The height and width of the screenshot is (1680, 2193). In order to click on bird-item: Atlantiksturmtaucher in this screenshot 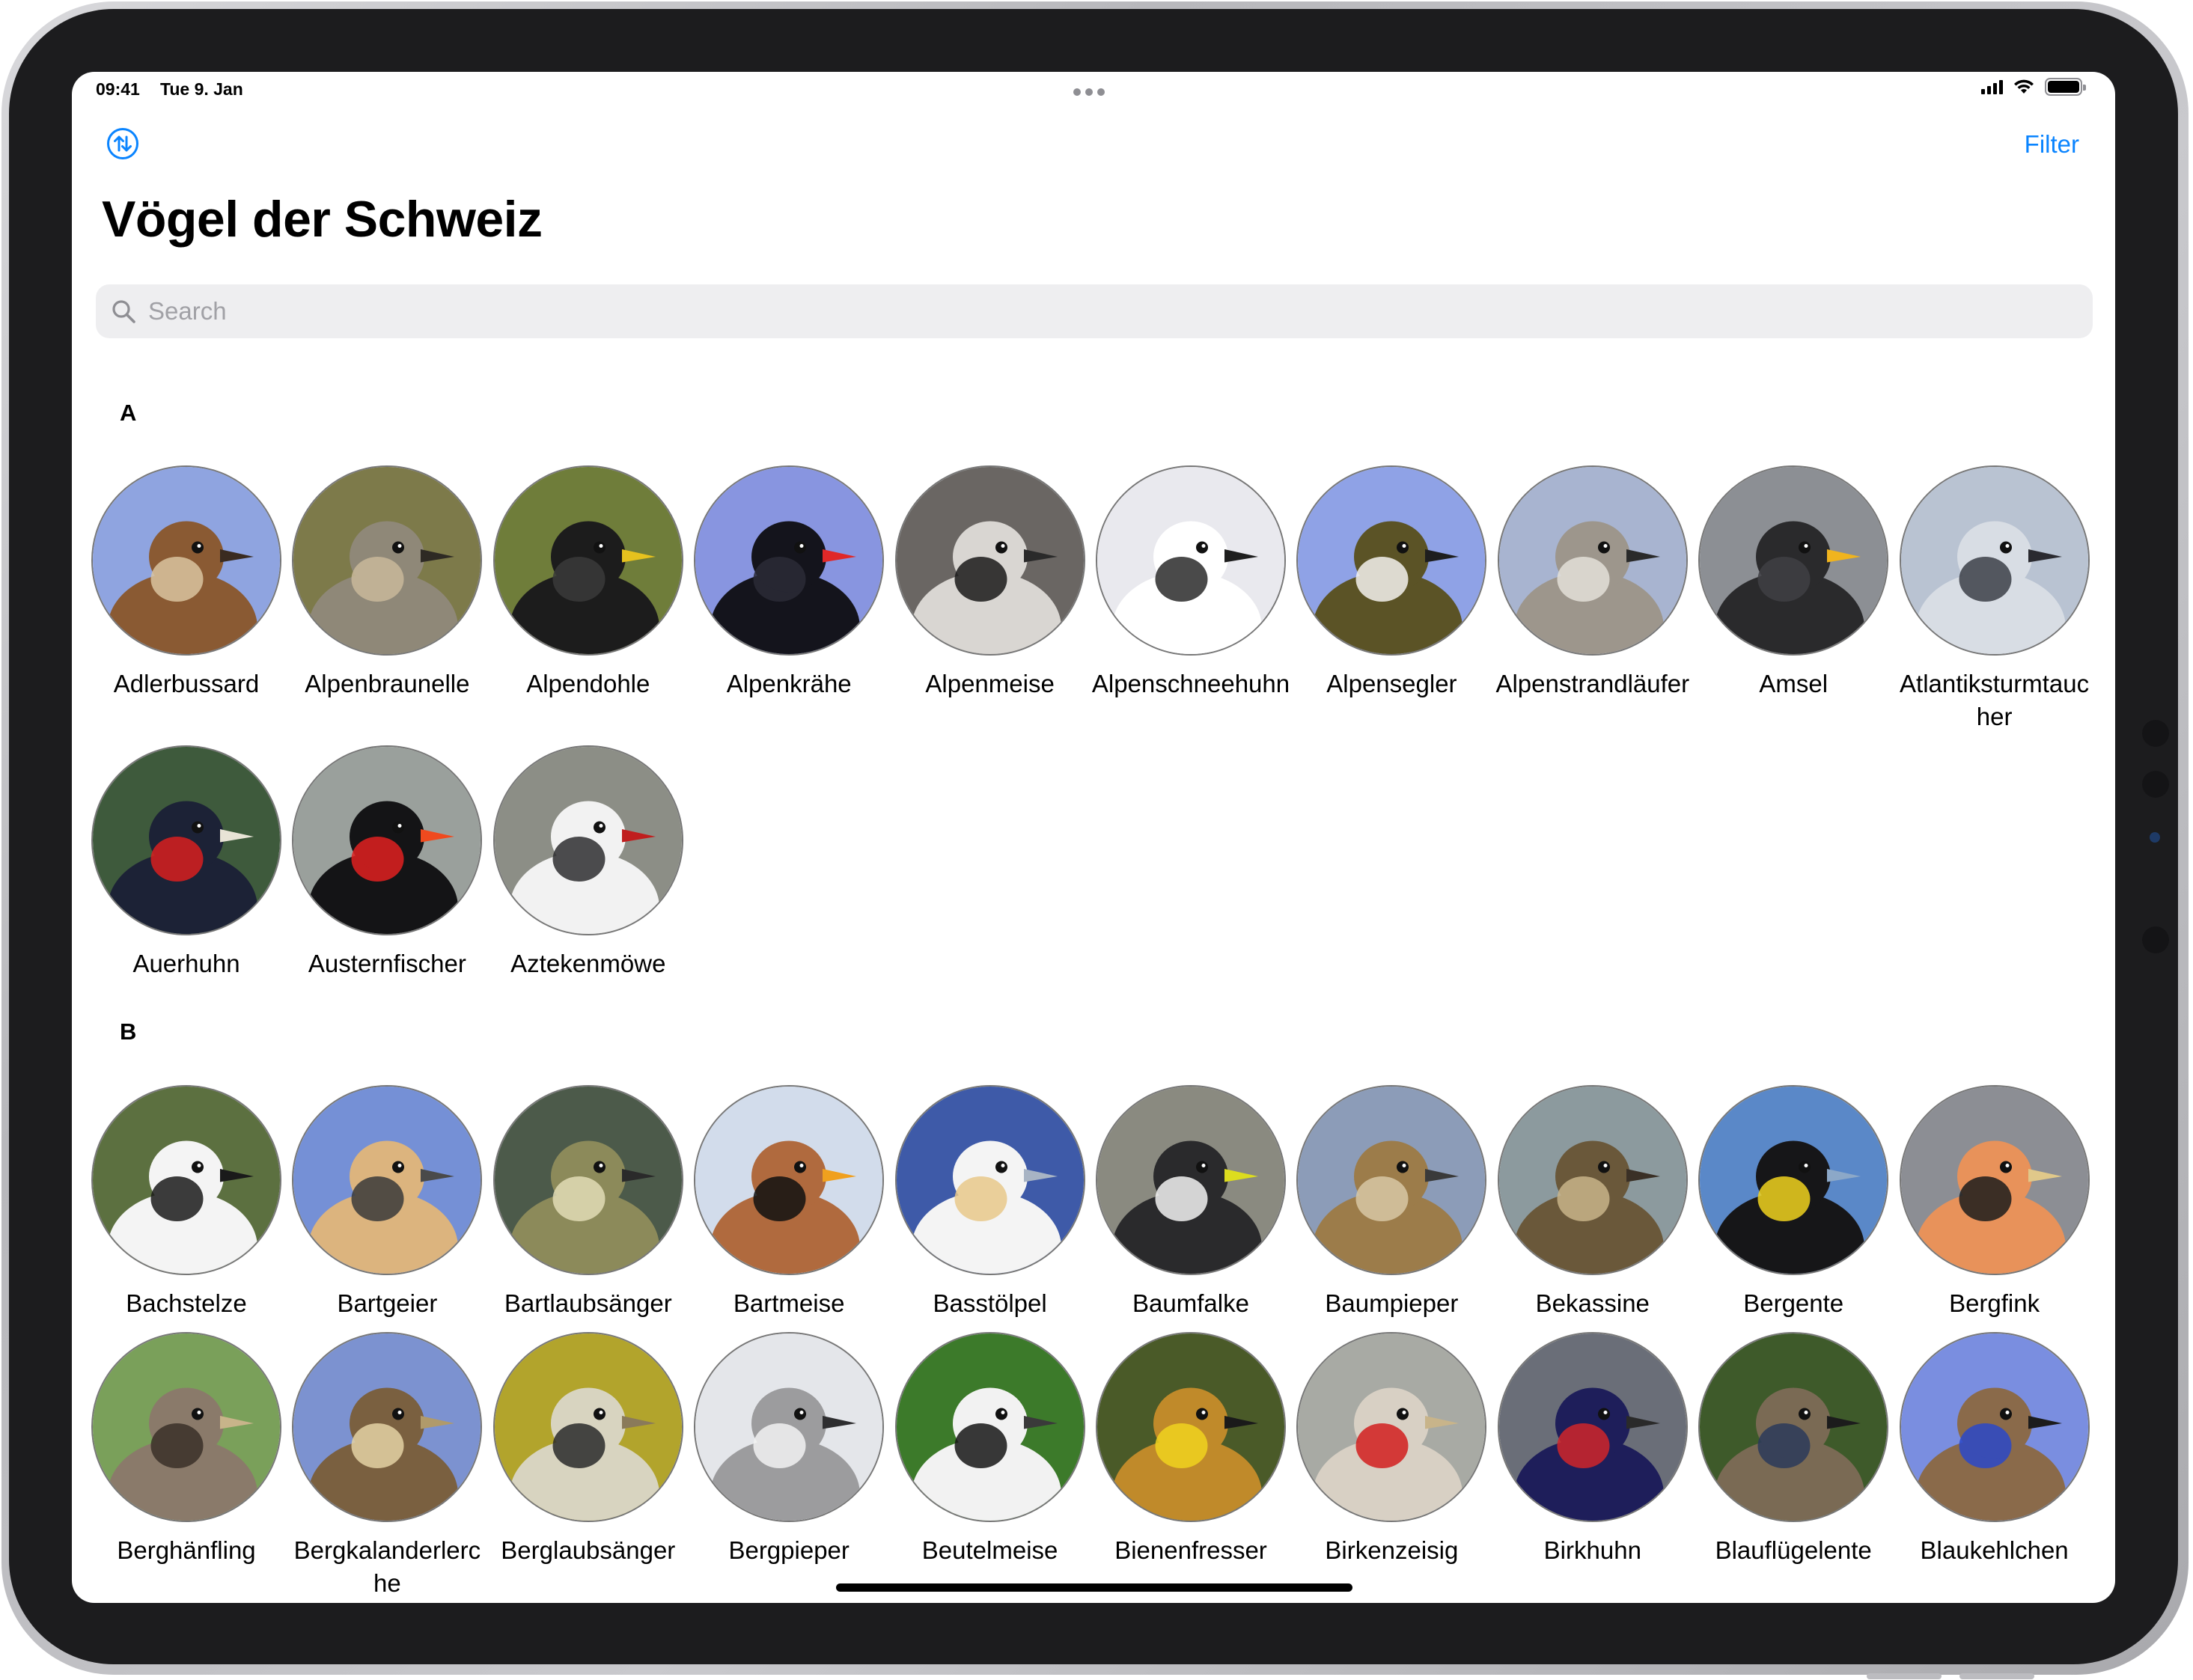, I will do `click(1994, 599)`.